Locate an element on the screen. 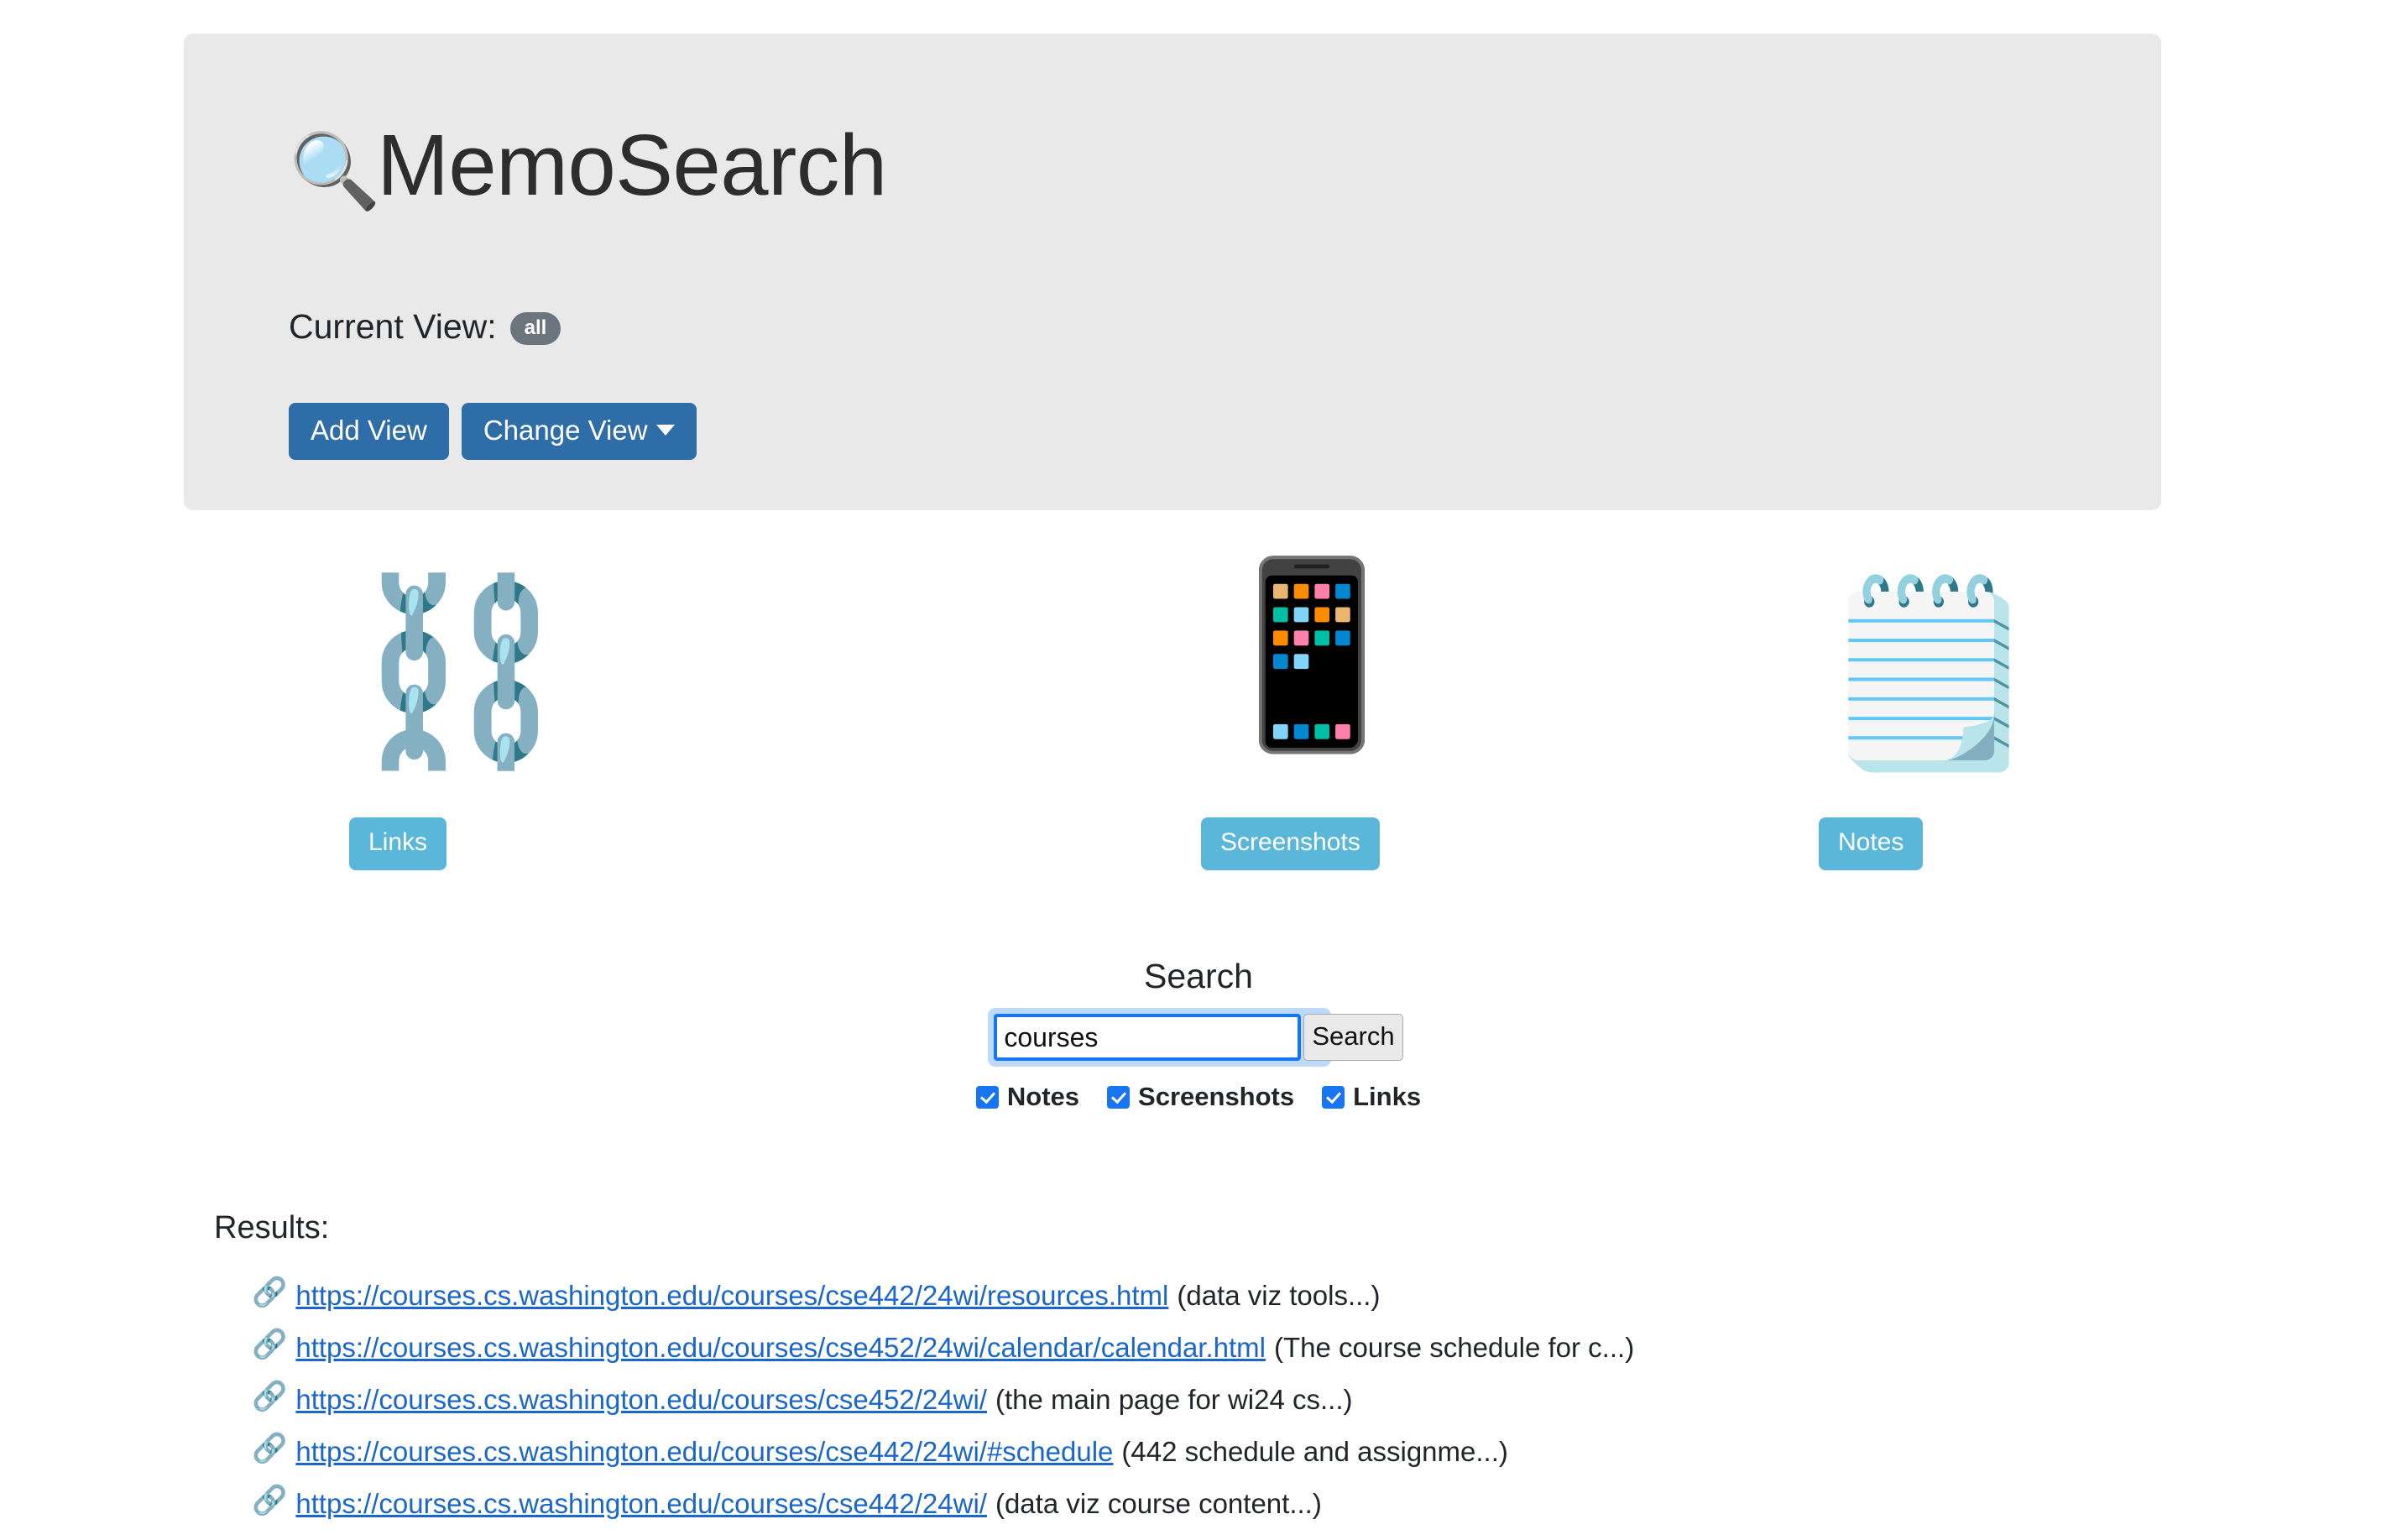 The image size is (2397, 1540). category-cell-links: ⛓️ Links is located at coordinates (570, 735).